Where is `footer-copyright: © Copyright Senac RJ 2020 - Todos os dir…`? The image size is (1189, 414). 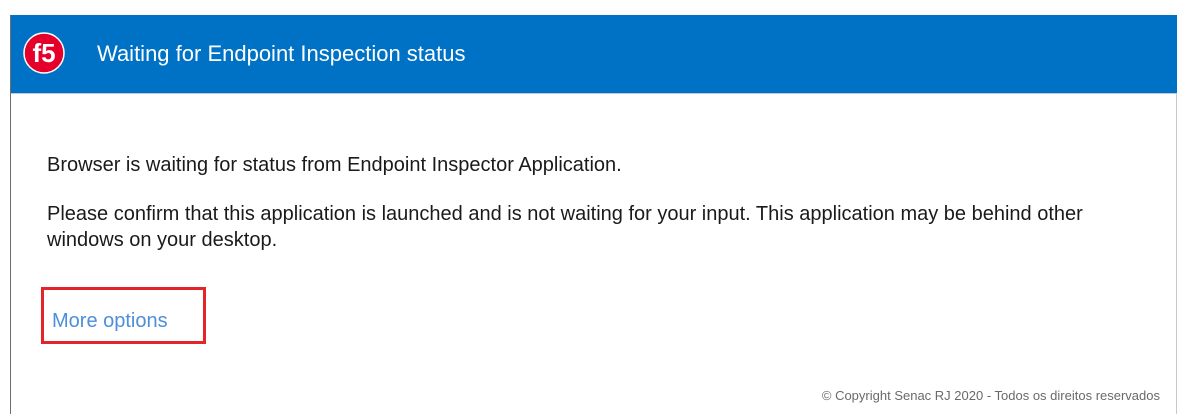 footer-copyright: © Copyright Senac RJ 2020 - Todos os dir… is located at coordinates (990, 395).